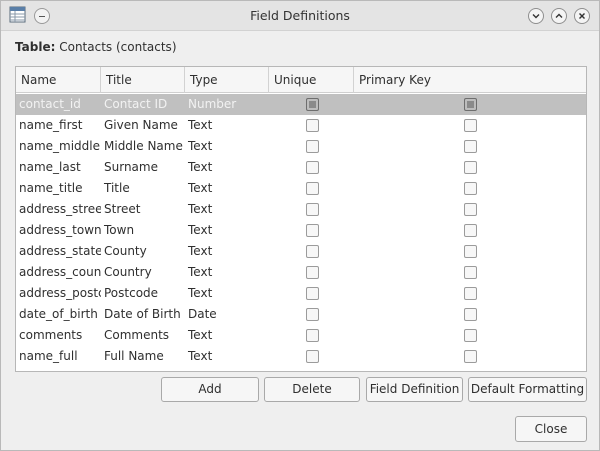 The height and width of the screenshot is (451, 600). What do you see at coordinates (311, 80) in the screenshot?
I see `column-header-unique: Unique` at bounding box center [311, 80].